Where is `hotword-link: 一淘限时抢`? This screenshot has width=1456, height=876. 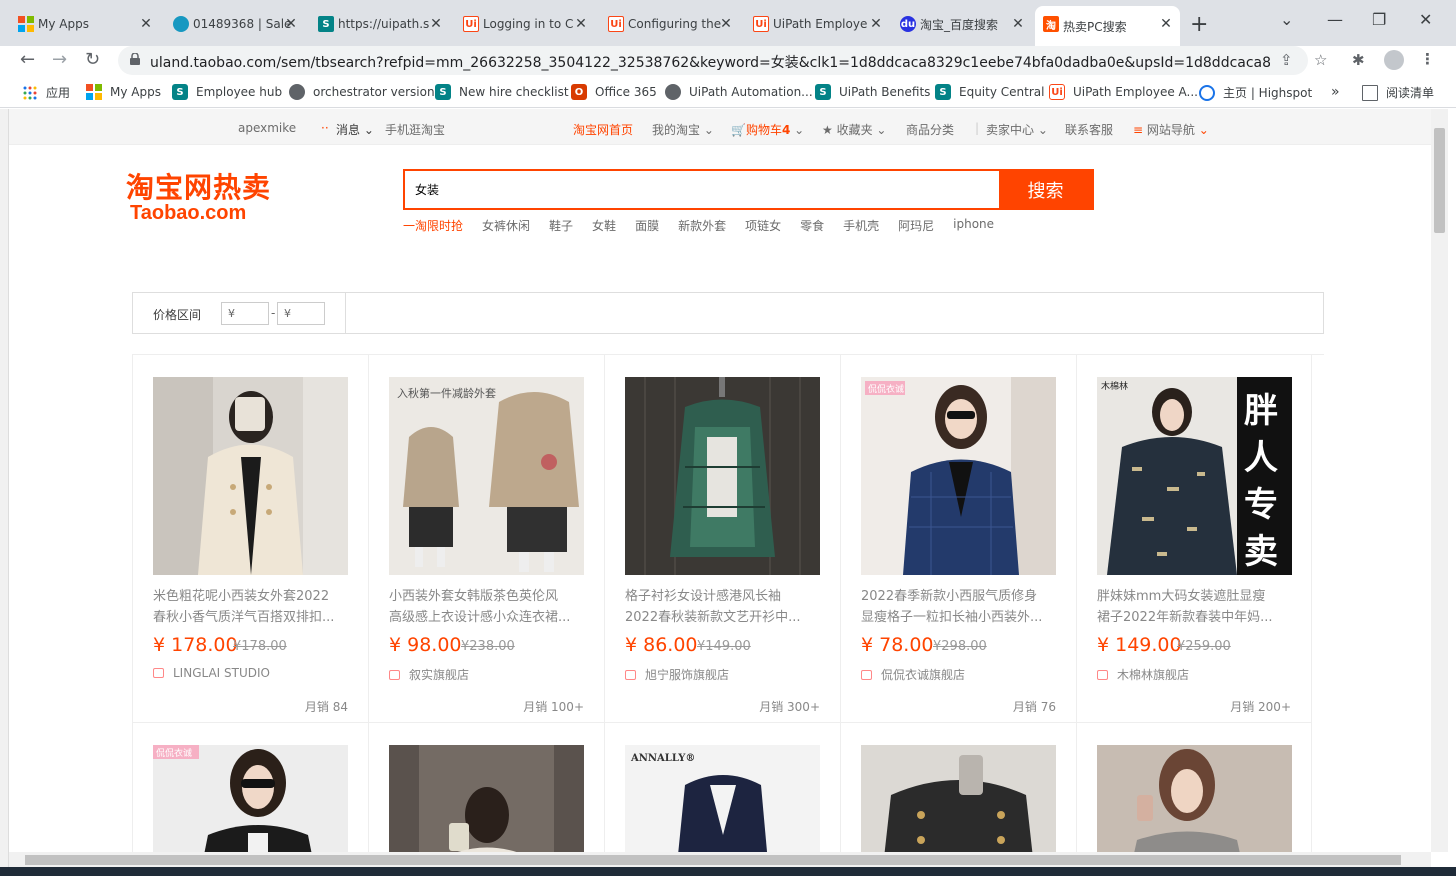
hotword-link: 一淘限时抢 is located at coordinates (433, 225).